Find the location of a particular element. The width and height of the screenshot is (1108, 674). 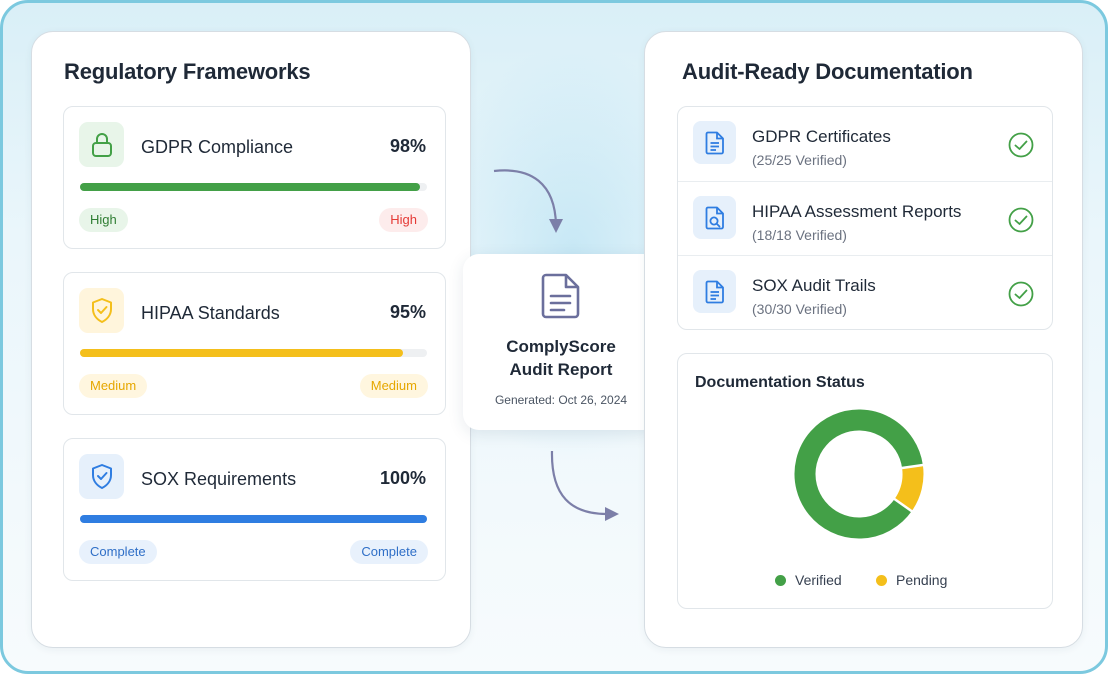

donut-slice-verified is located at coordinates (858, 474).